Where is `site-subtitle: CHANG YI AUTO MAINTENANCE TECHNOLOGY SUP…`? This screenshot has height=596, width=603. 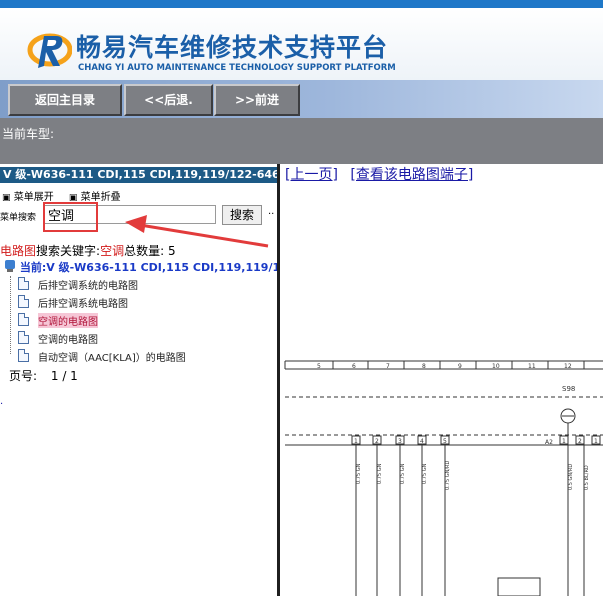 site-subtitle: CHANG YI AUTO MAINTENANCE TECHNOLOGY SUP… is located at coordinates (237, 68).